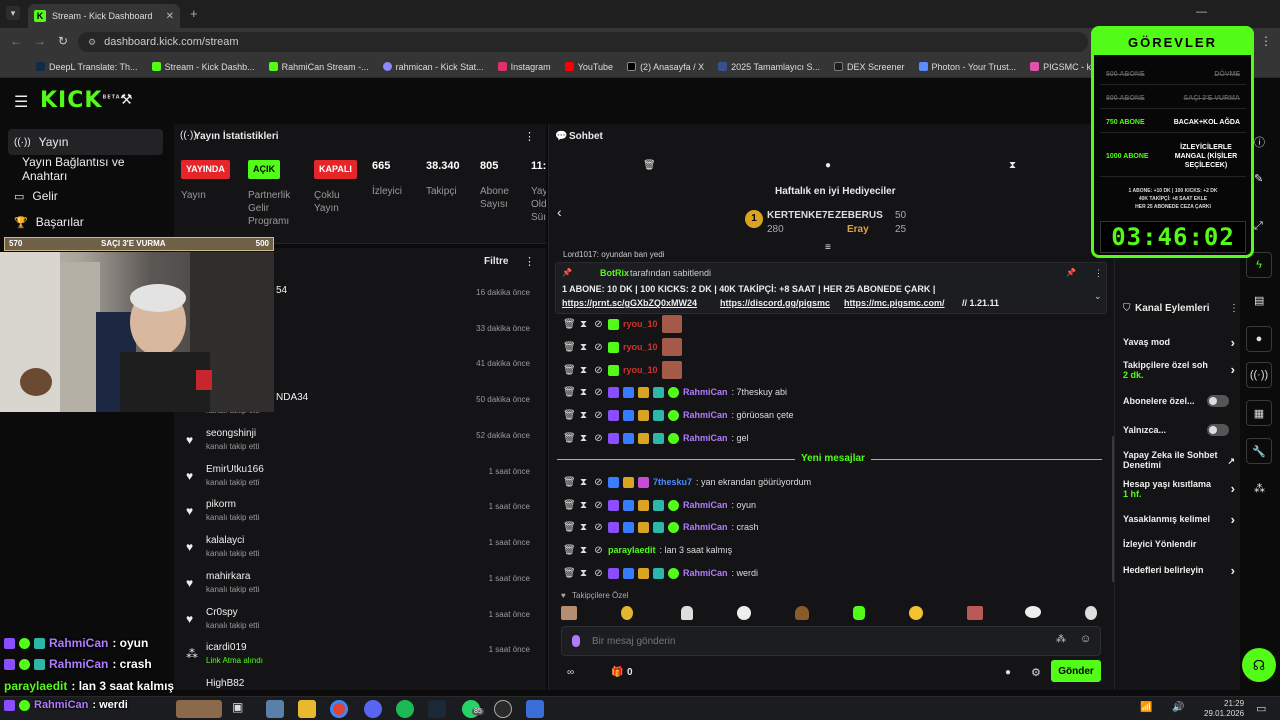 The height and width of the screenshot is (720, 1280). What do you see at coordinates (40, 41) in the screenshot?
I see `forward-icon: →` at bounding box center [40, 41].